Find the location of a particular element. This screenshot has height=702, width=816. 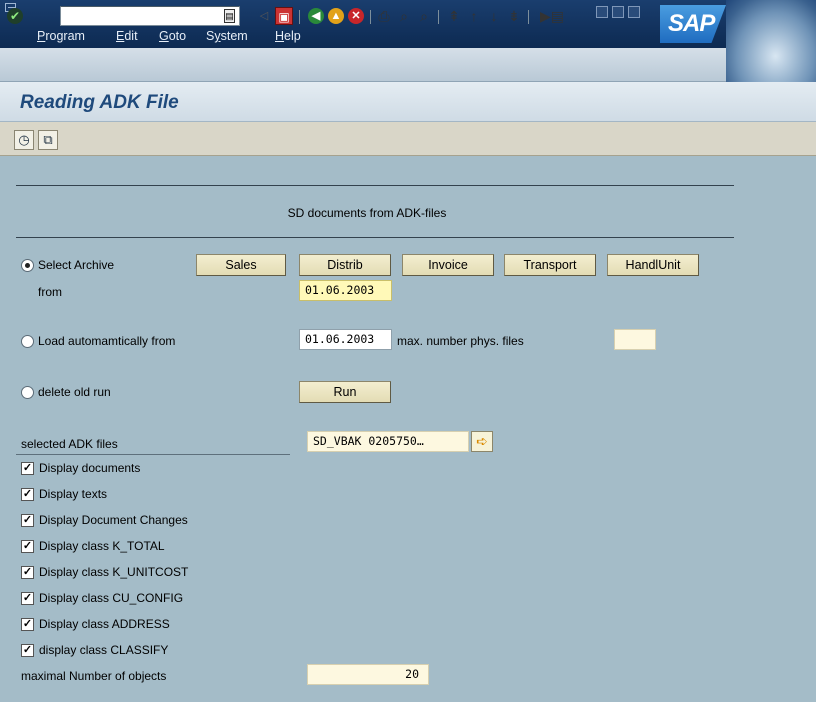

distrib-button: Distrib is located at coordinates (345, 265).